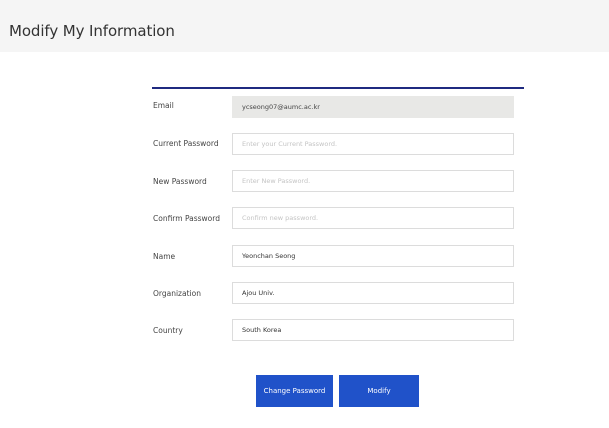 The height and width of the screenshot is (428, 609). I want to click on current-password-field, so click(373, 144).